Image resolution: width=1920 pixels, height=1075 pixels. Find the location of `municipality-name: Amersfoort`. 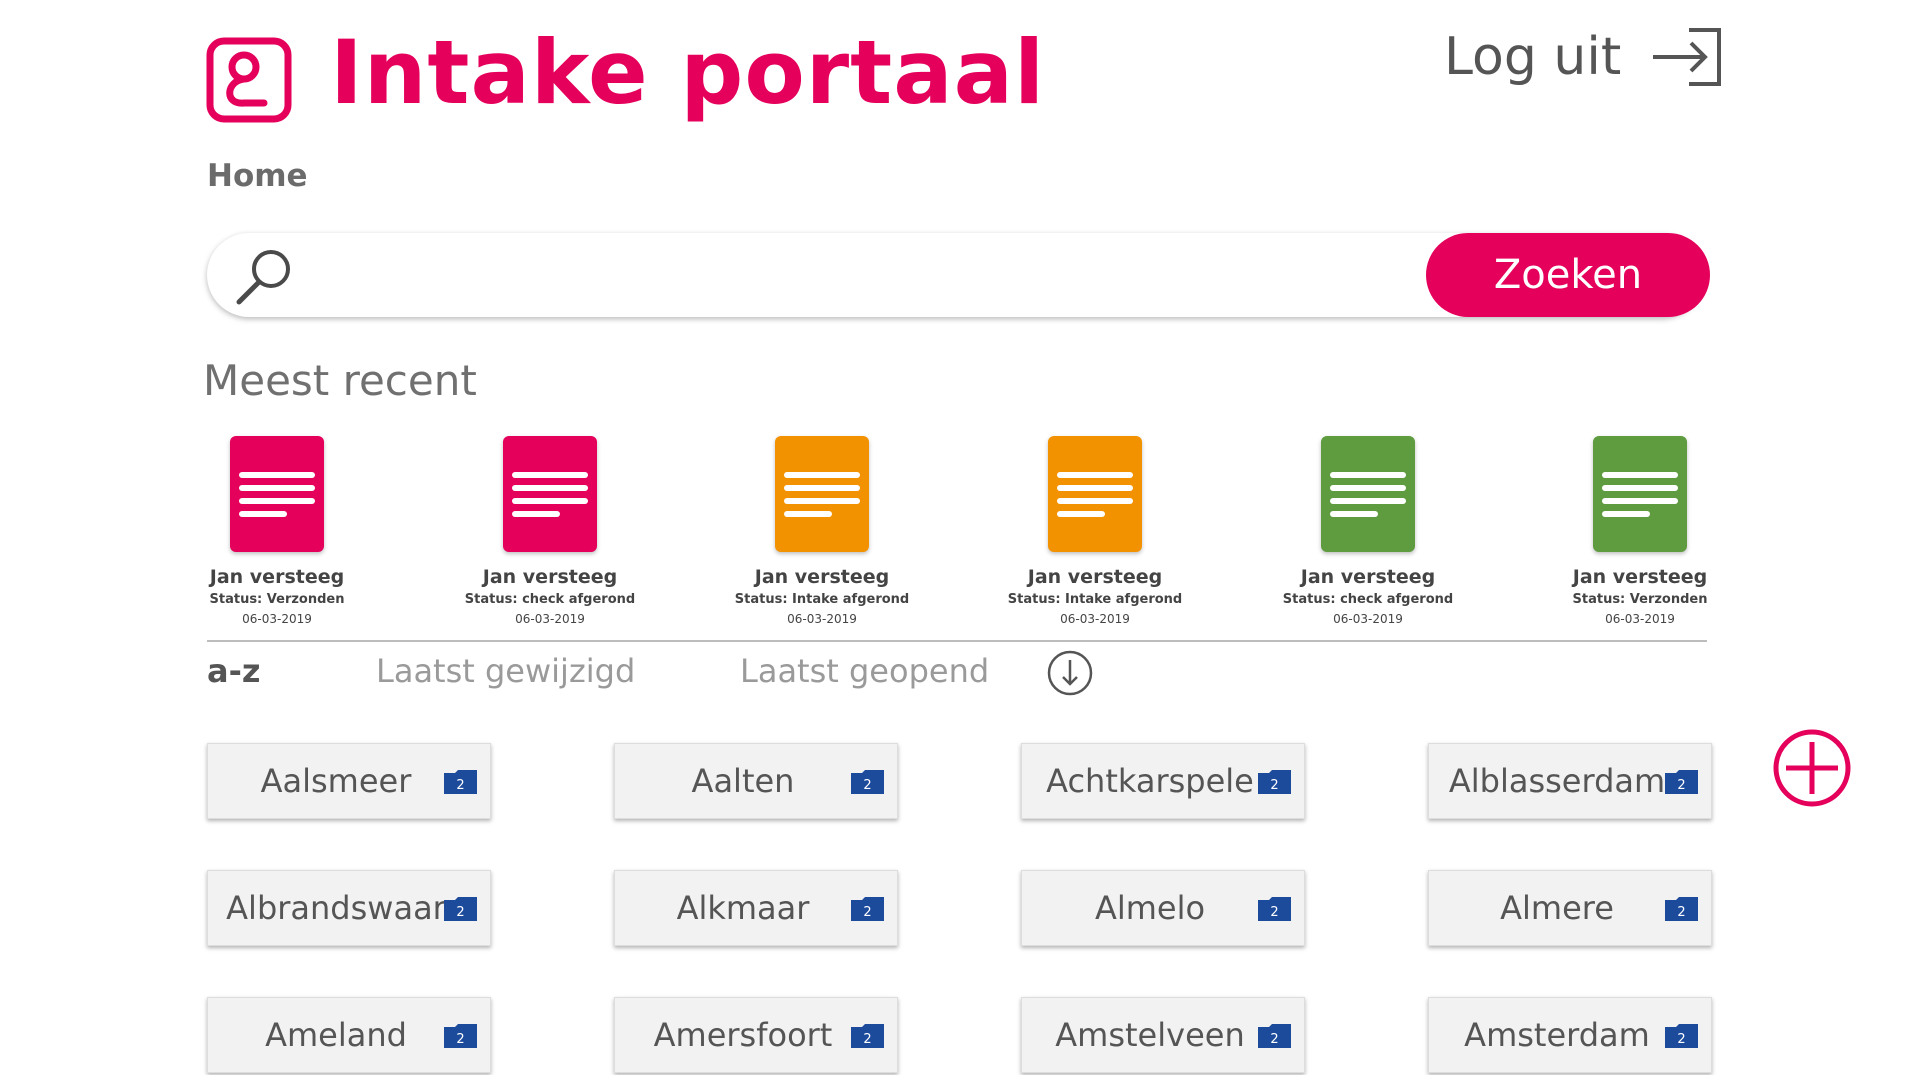

municipality-name: Amersfoort is located at coordinates (743, 1035).